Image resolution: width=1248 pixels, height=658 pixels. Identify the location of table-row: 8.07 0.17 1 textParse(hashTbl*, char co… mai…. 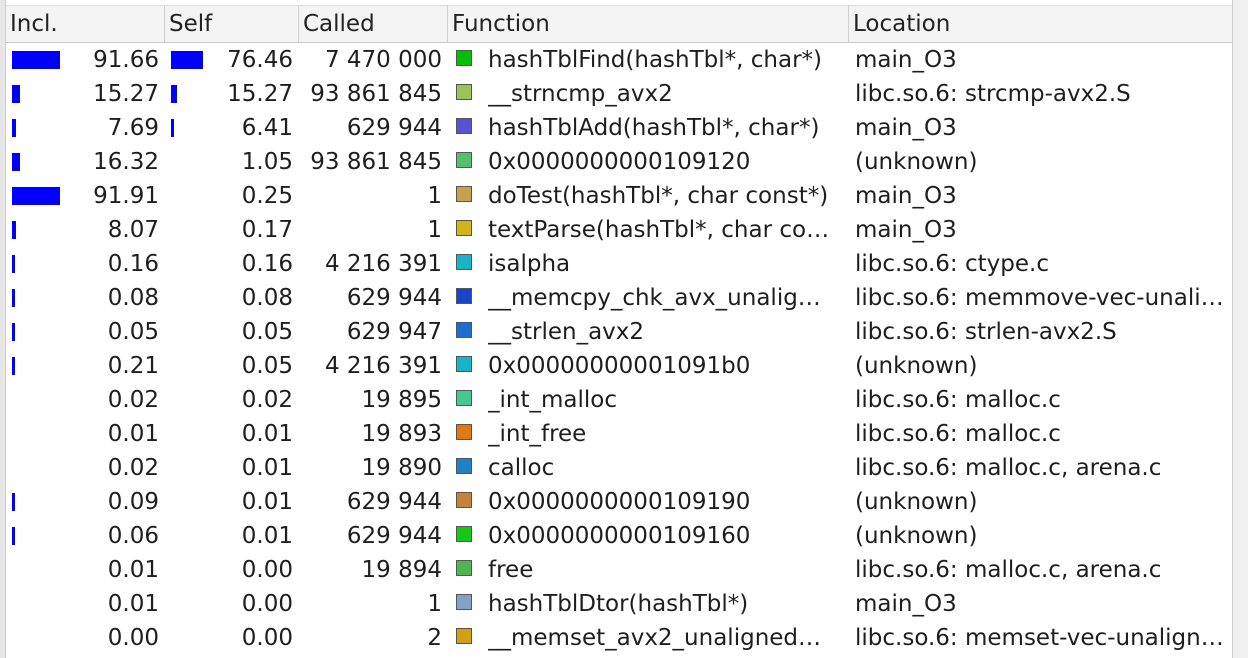
(619, 230).